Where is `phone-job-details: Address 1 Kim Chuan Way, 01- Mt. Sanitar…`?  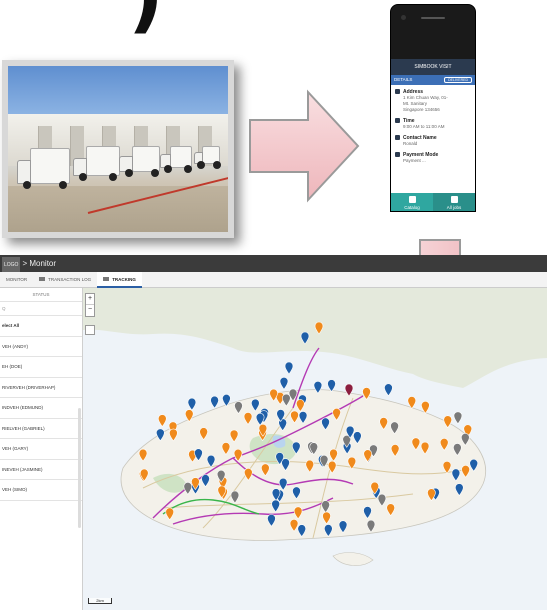 phone-job-details: Address 1 Kim Chuan Way, 01- Mt. Sanitar… is located at coordinates (433, 139).